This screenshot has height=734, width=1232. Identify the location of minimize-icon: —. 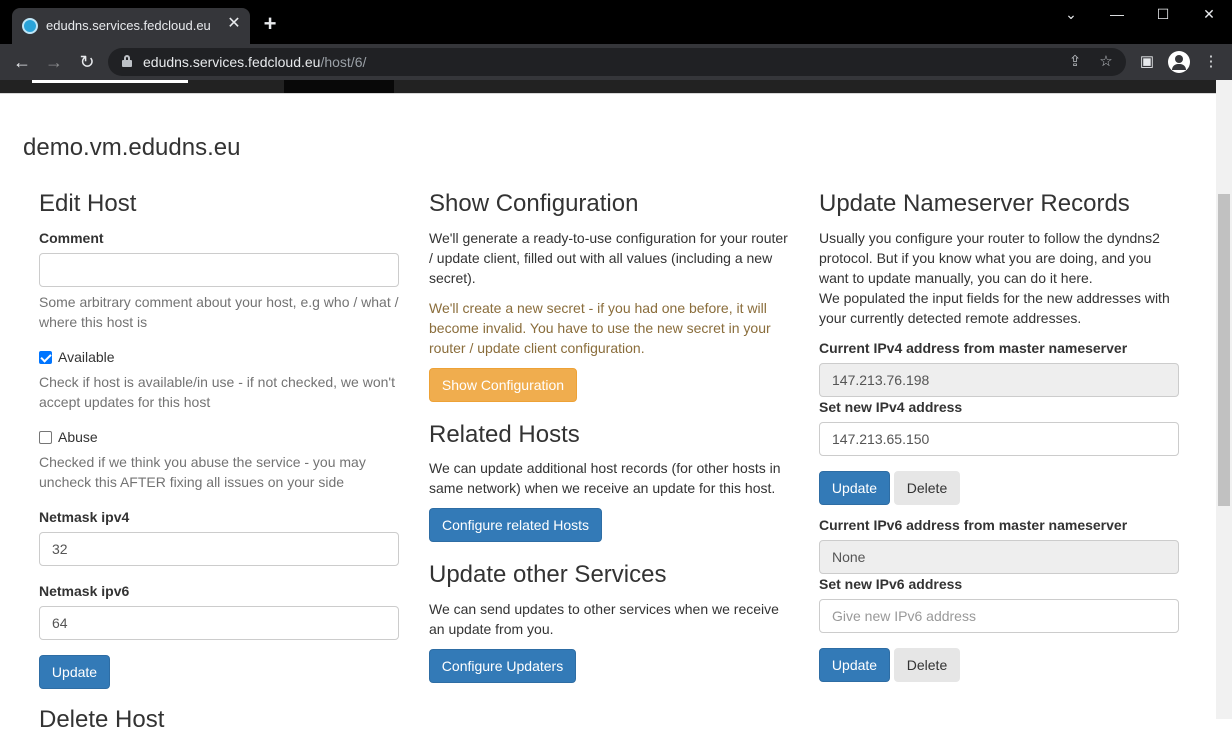
(1117, 16).